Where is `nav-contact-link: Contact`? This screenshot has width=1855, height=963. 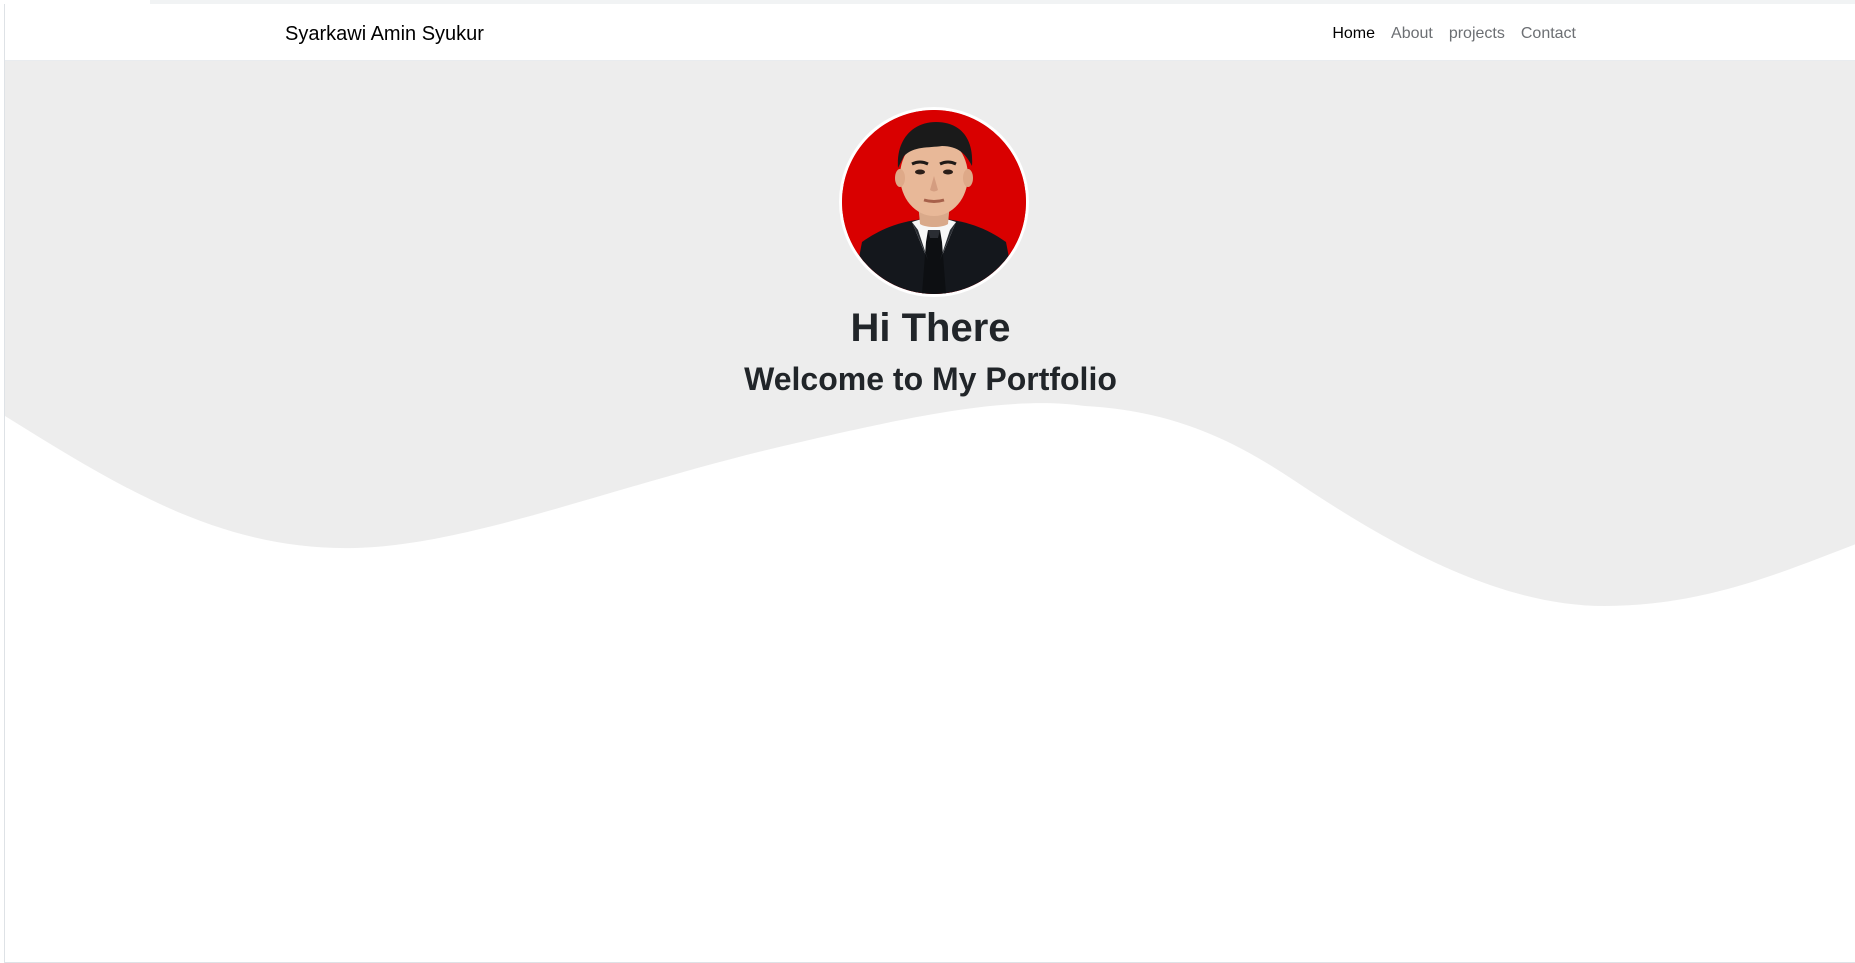 nav-contact-link: Contact is located at coordinates (1548, 34).